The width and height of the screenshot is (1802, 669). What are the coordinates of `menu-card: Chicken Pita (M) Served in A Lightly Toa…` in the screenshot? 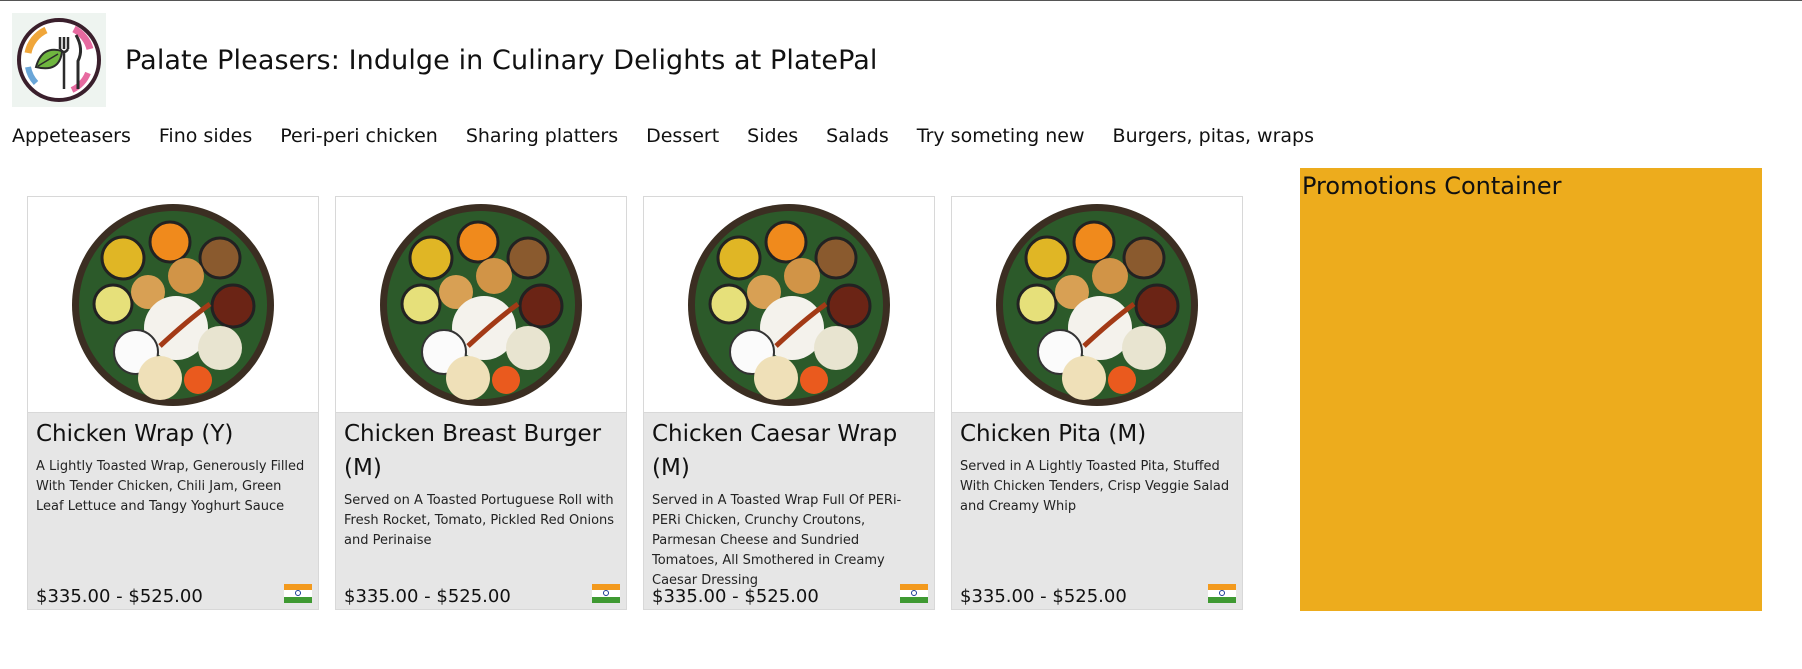 It's located at (1097, 403).